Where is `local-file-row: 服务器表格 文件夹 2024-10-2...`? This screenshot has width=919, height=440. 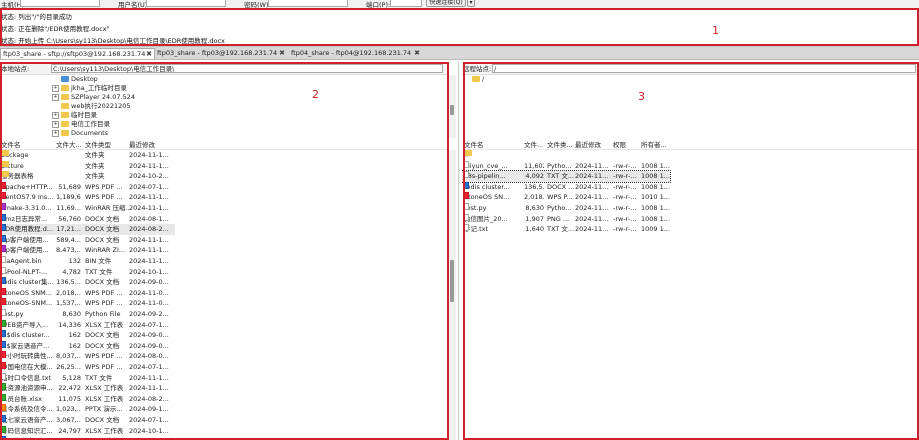 local-file-row: 服务器表格 文件夹 2024-10-2... is located at coordinates (87, 176).